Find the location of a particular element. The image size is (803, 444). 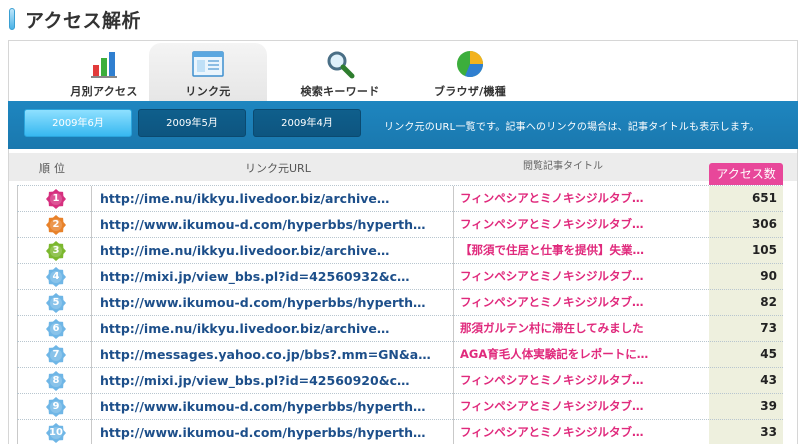

rank-cell: 5 is located at coordinates (54, 303).